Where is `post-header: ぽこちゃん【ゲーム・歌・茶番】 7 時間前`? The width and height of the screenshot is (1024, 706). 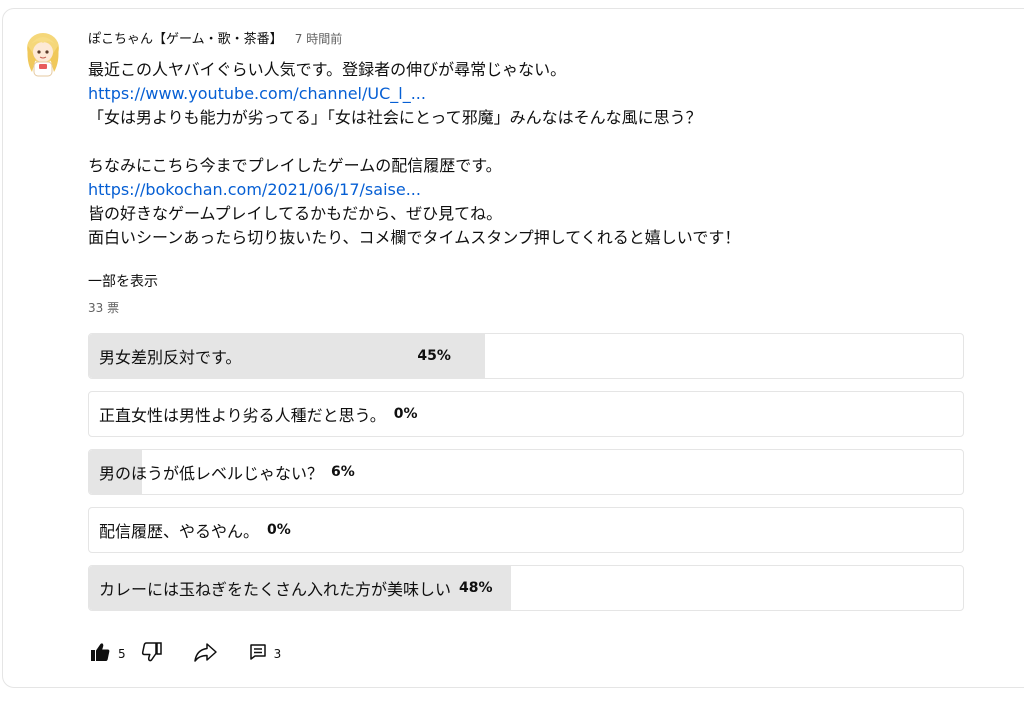 post-header: ぽこちゃん【ゲーム・歌・茶番】 7 時間前 is located at coordinates (215, 39).